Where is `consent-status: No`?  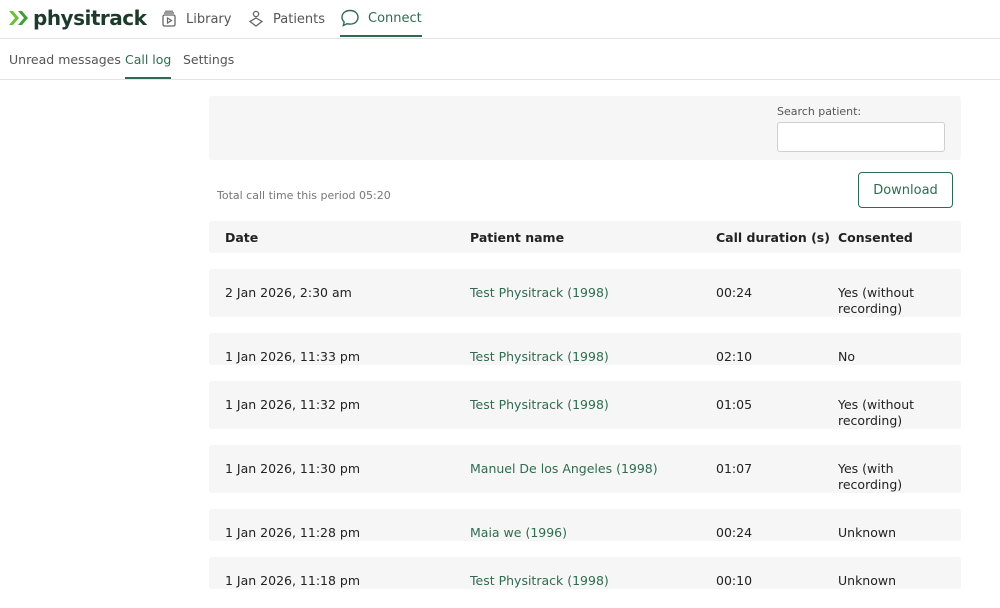 consent-status: No is located at coordinates (846, 356).